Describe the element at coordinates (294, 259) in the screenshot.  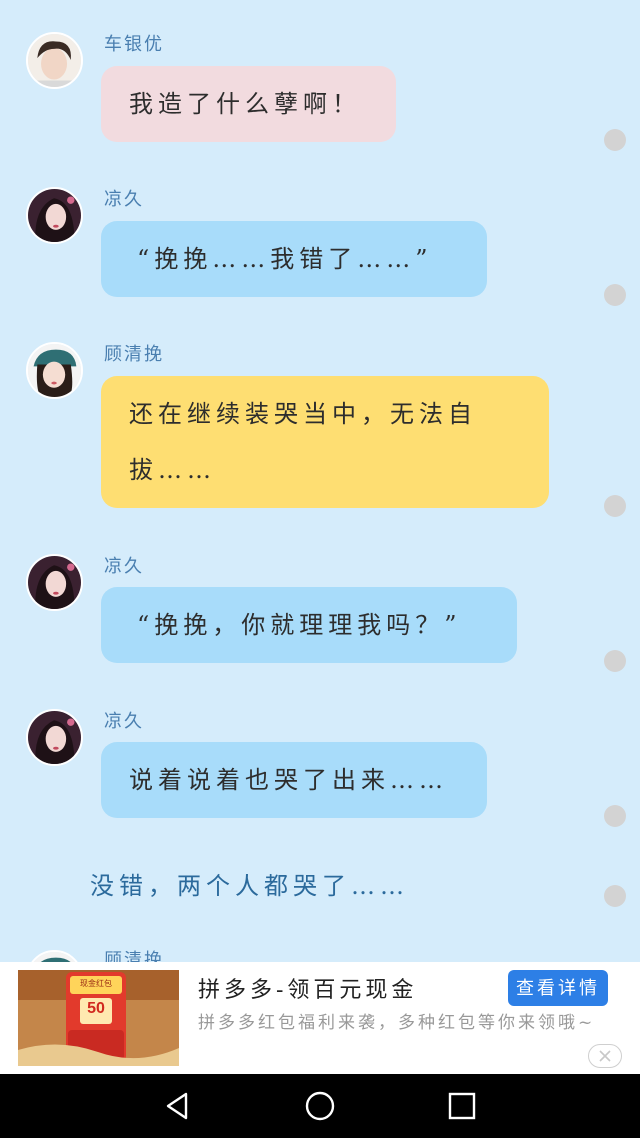
I see `message-bubble: “挽挽……我错了……”` at that location.